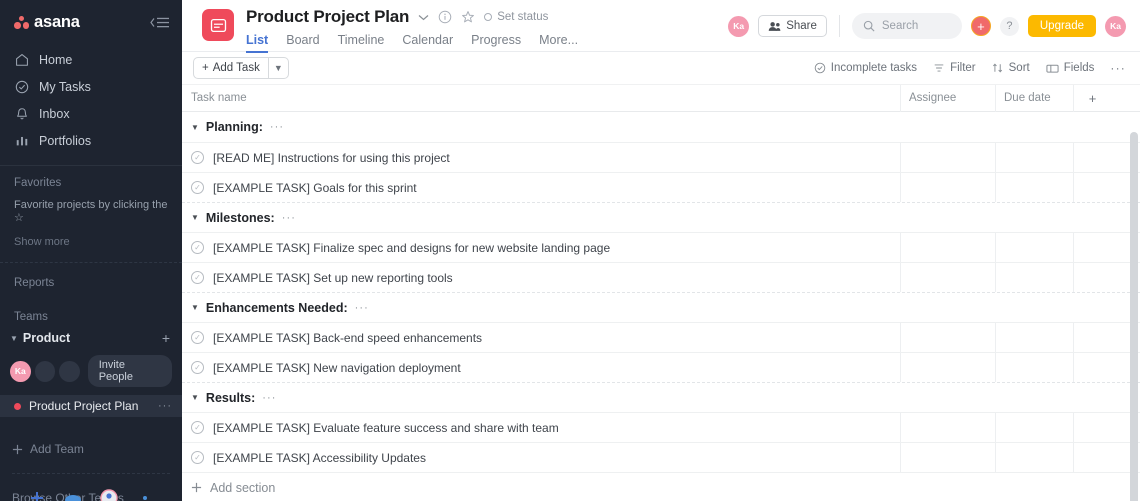 This screenshot has height=501, width=1140. Describe the element at coordinates (159, 22) in the screenshot. I see `collapse-sidebar-icon` at that location.